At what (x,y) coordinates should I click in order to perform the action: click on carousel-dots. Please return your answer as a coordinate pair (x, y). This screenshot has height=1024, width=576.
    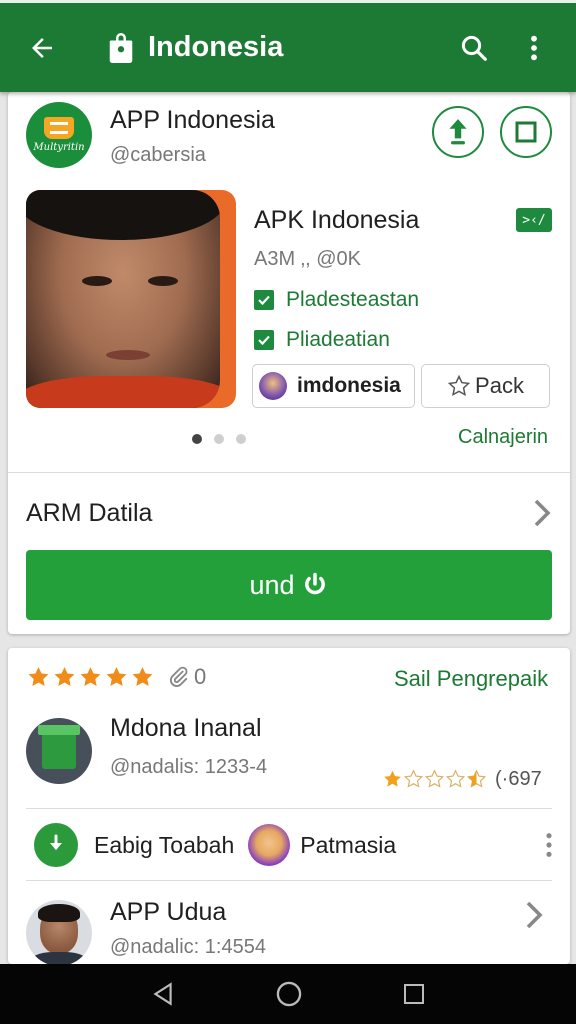
    Looking at the image, I should click on (225, 439).